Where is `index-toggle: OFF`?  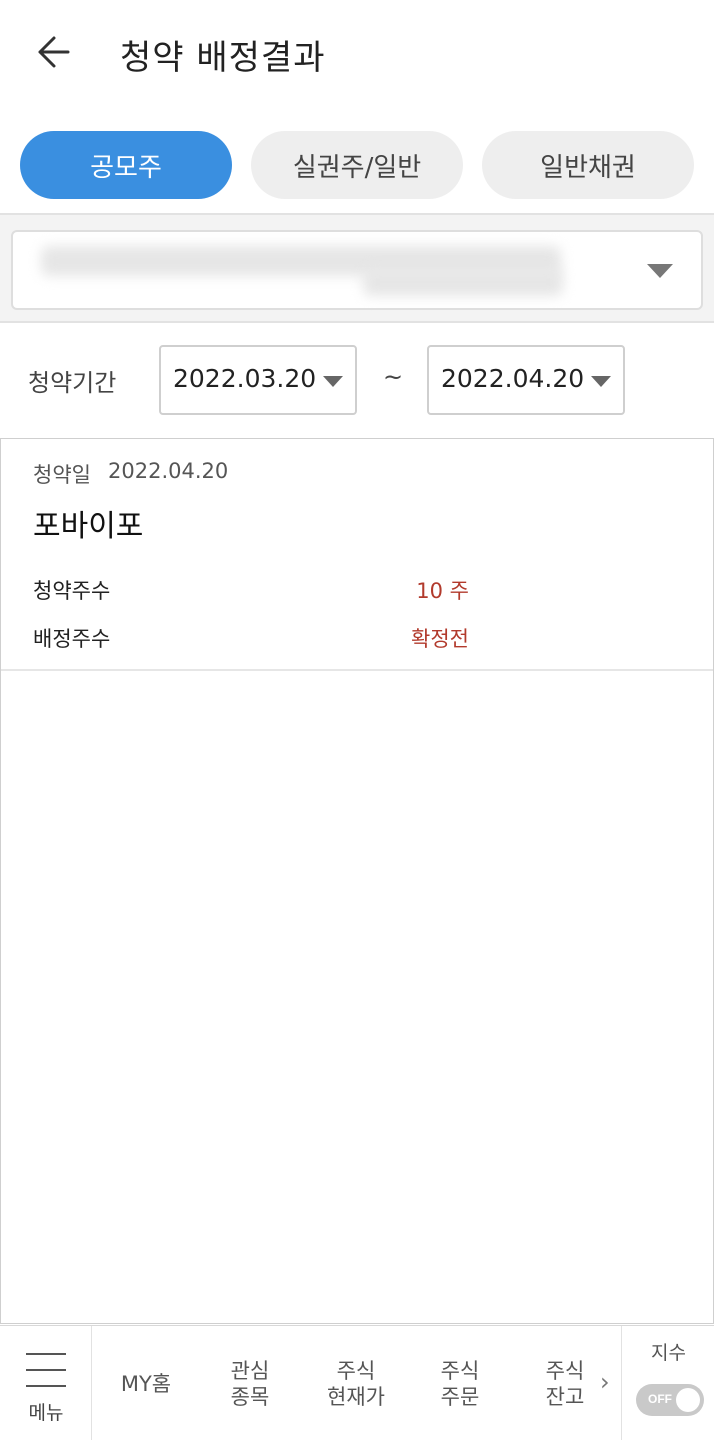
index-toggle: OFF is located at coordinates (670, 1400).